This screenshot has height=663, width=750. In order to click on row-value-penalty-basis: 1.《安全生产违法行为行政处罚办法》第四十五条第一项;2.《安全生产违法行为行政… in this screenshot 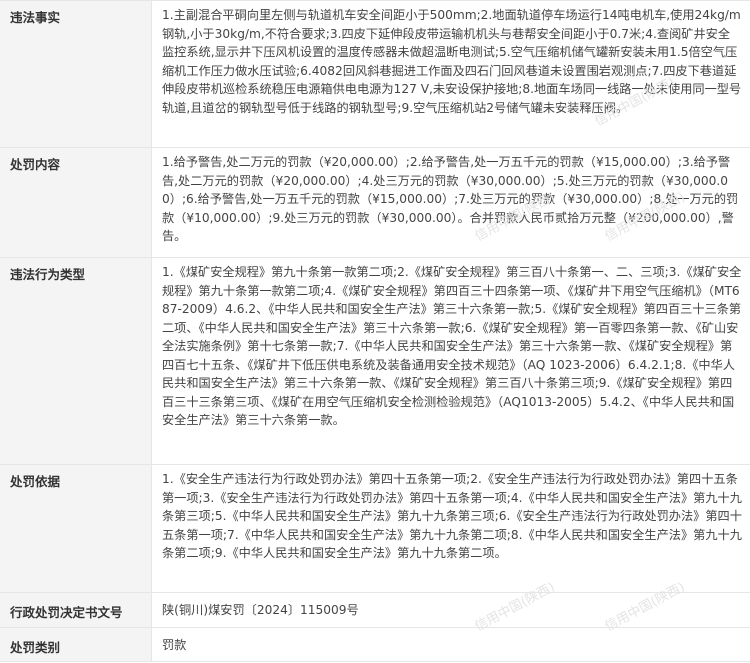, I will do `click(452, 516)`.